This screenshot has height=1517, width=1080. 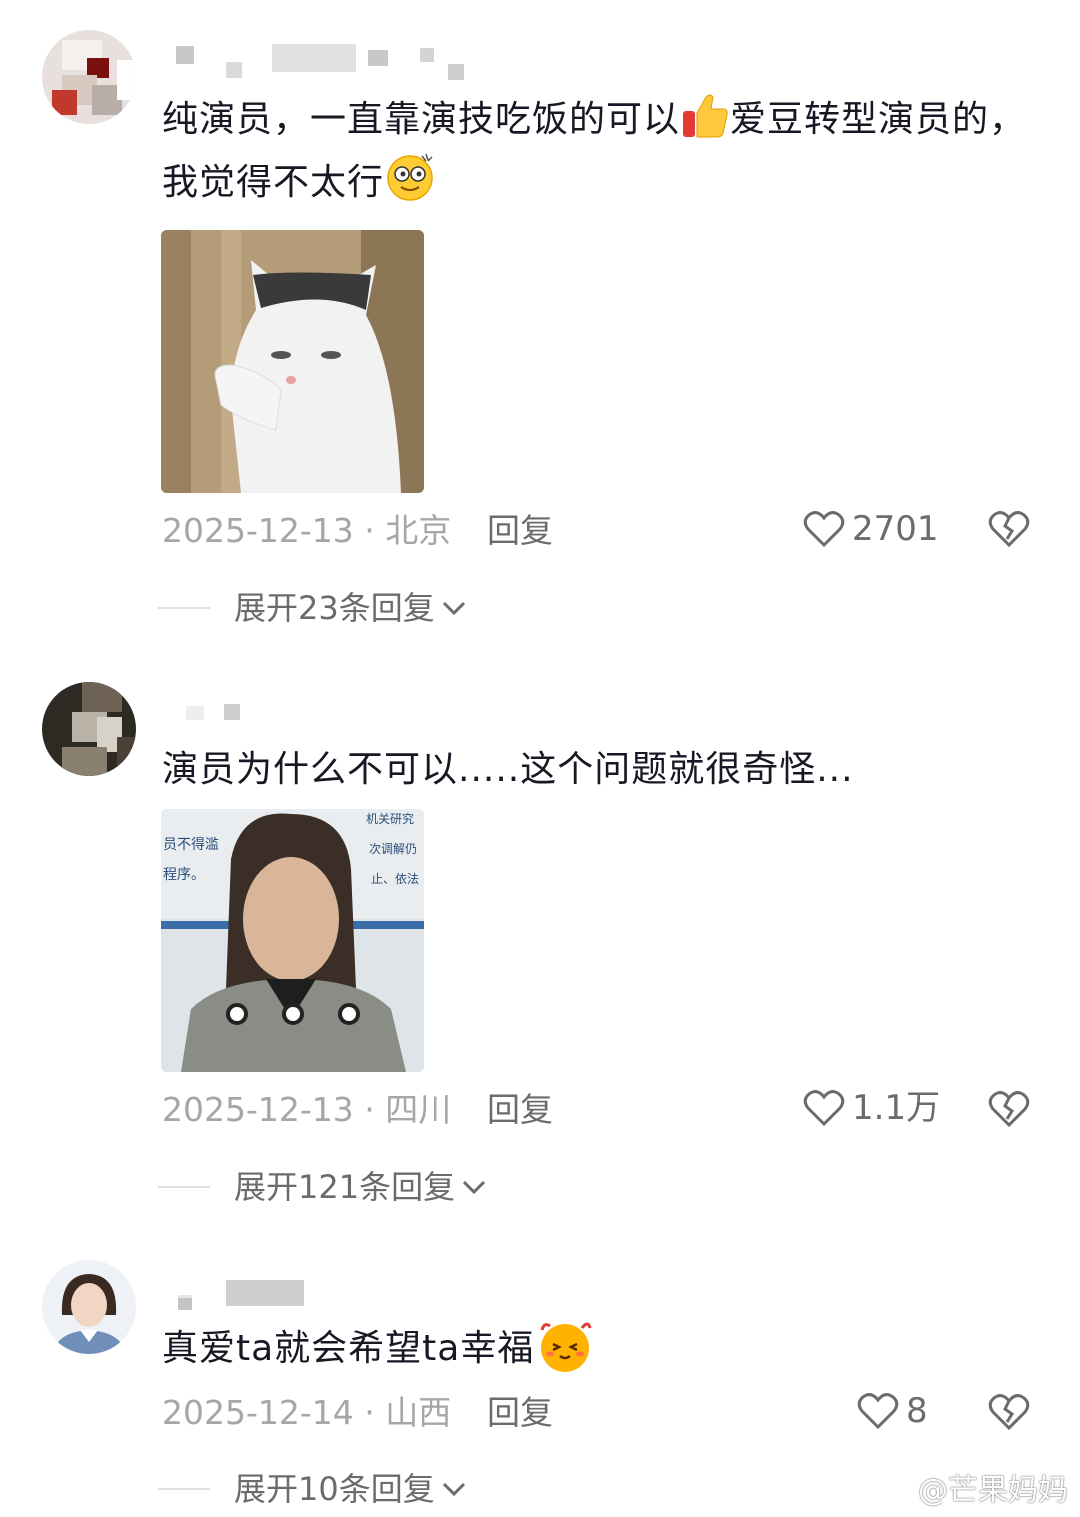 What do you see at coordinates (418, 1412) in the screenshot?
I see `comment-location: 山西` at bounding box center [418, 1412].